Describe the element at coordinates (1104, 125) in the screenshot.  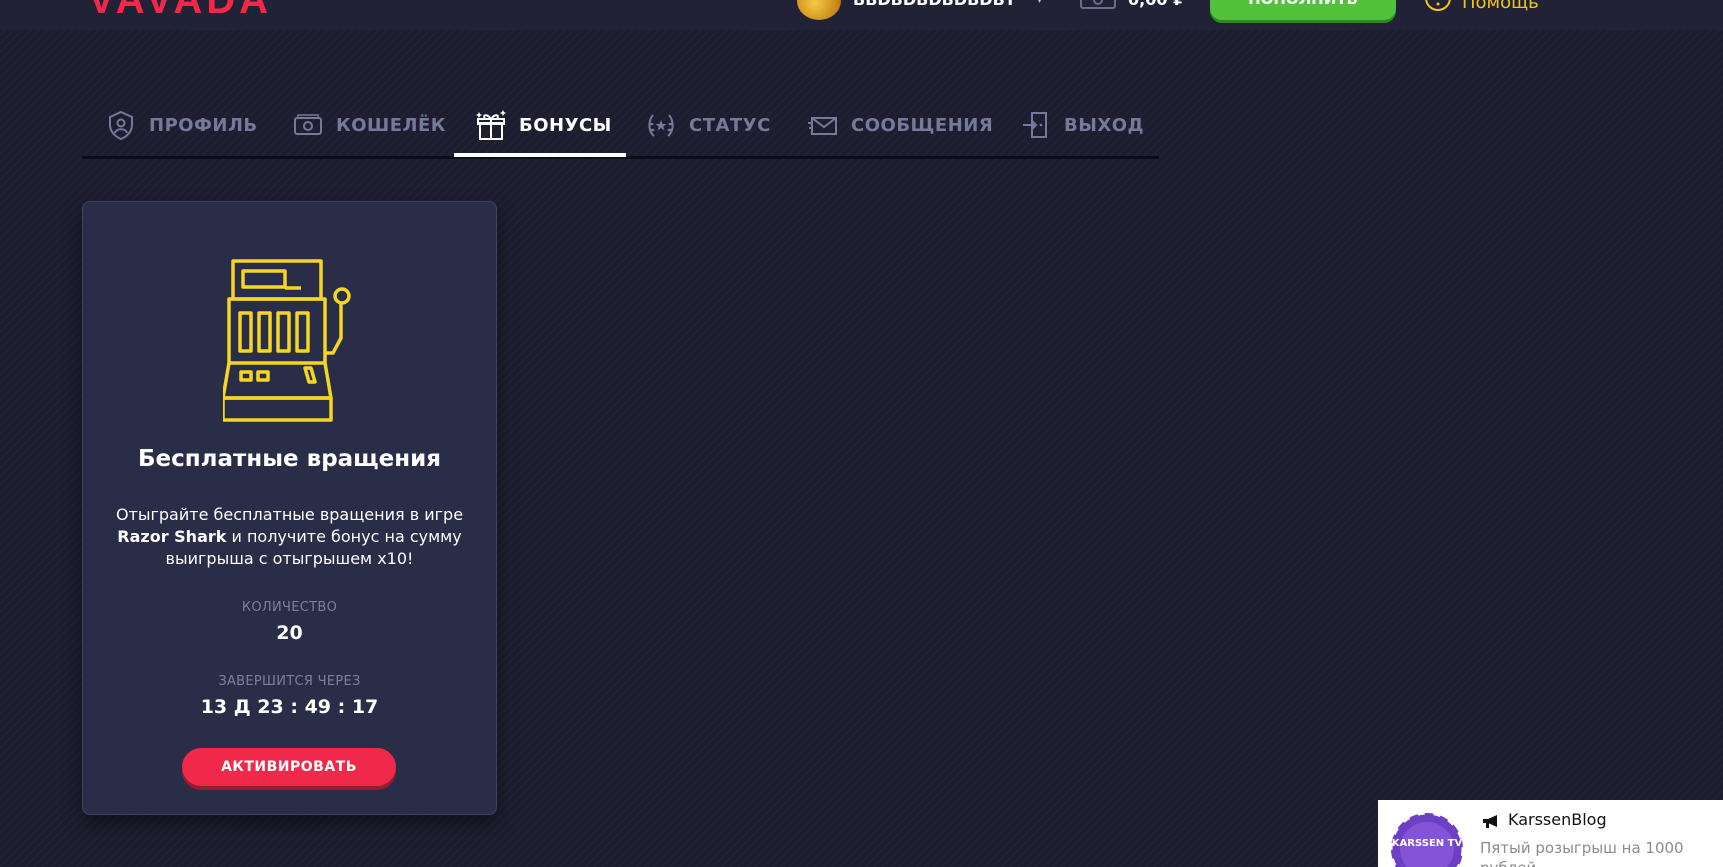
I see `tab-label: ВЫХОД` at that location.